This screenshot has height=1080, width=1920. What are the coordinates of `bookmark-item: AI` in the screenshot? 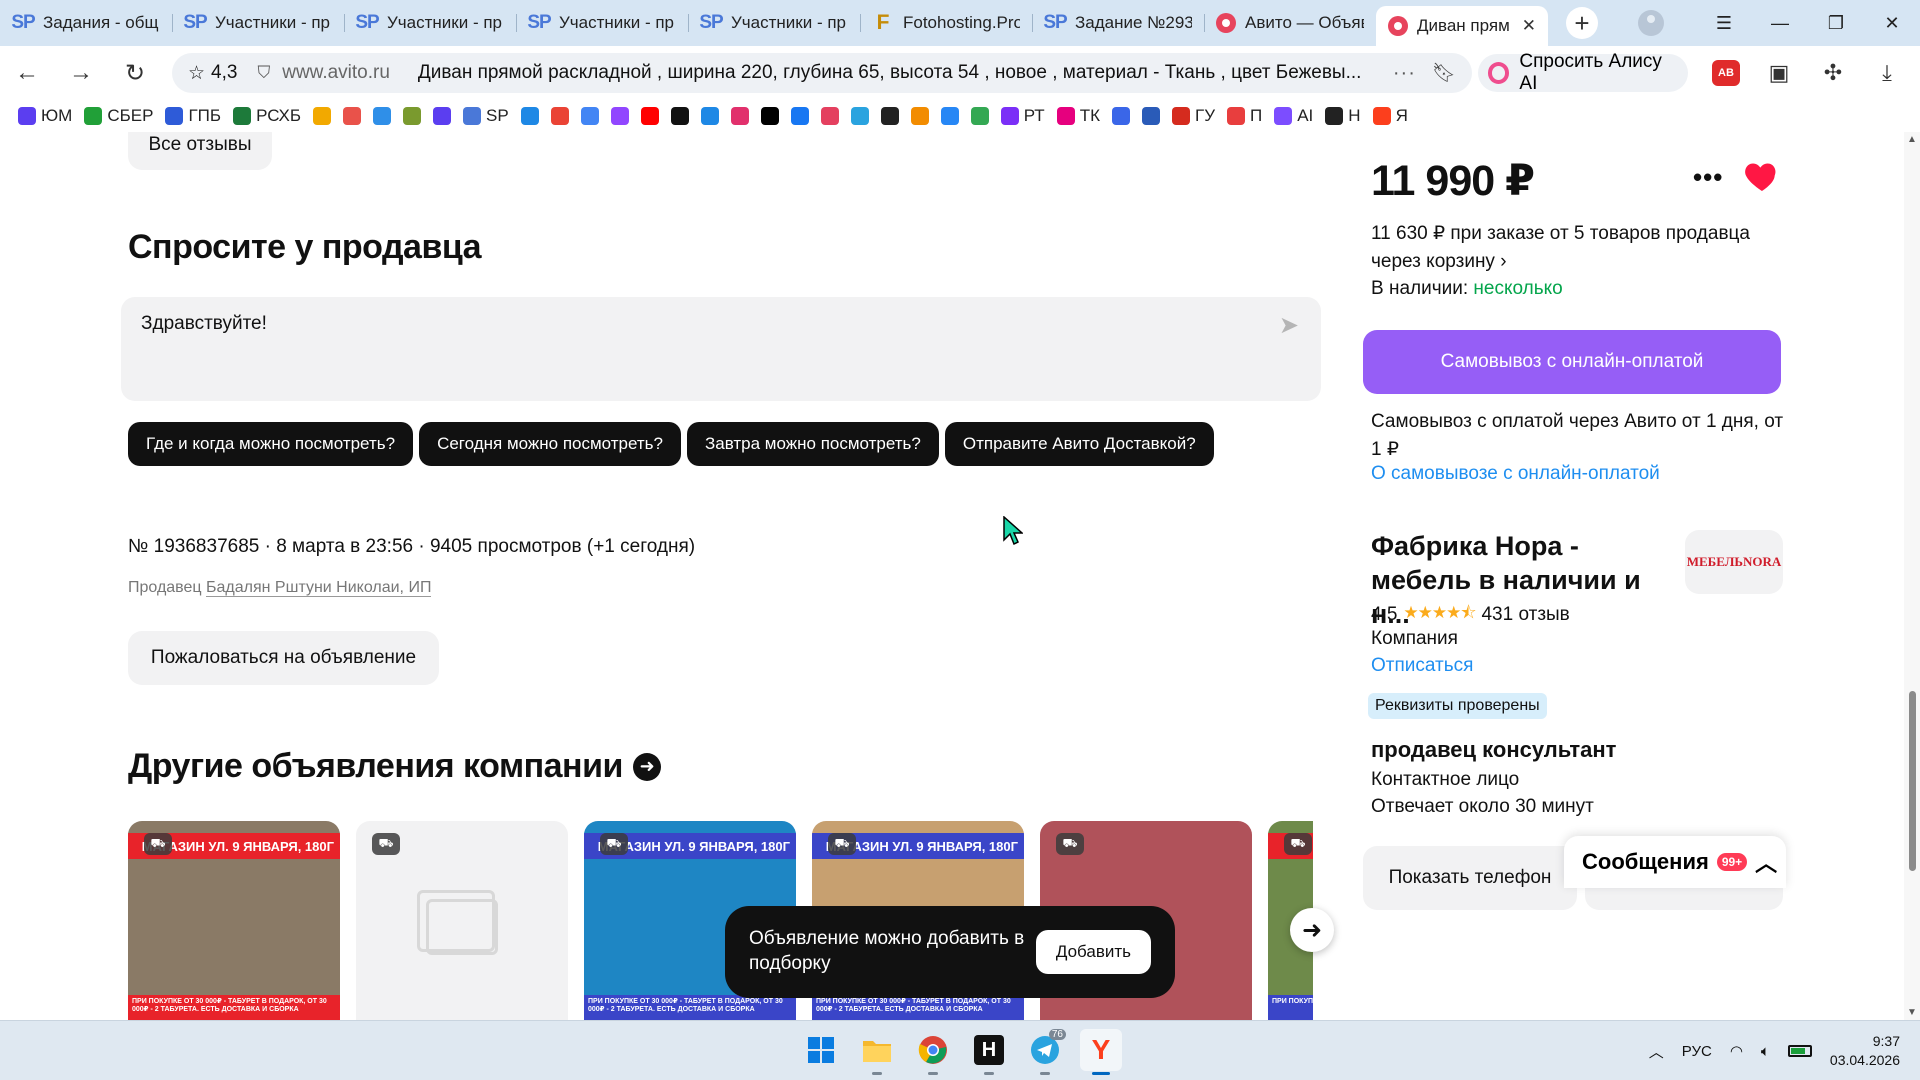 It's located at (1293, 116).